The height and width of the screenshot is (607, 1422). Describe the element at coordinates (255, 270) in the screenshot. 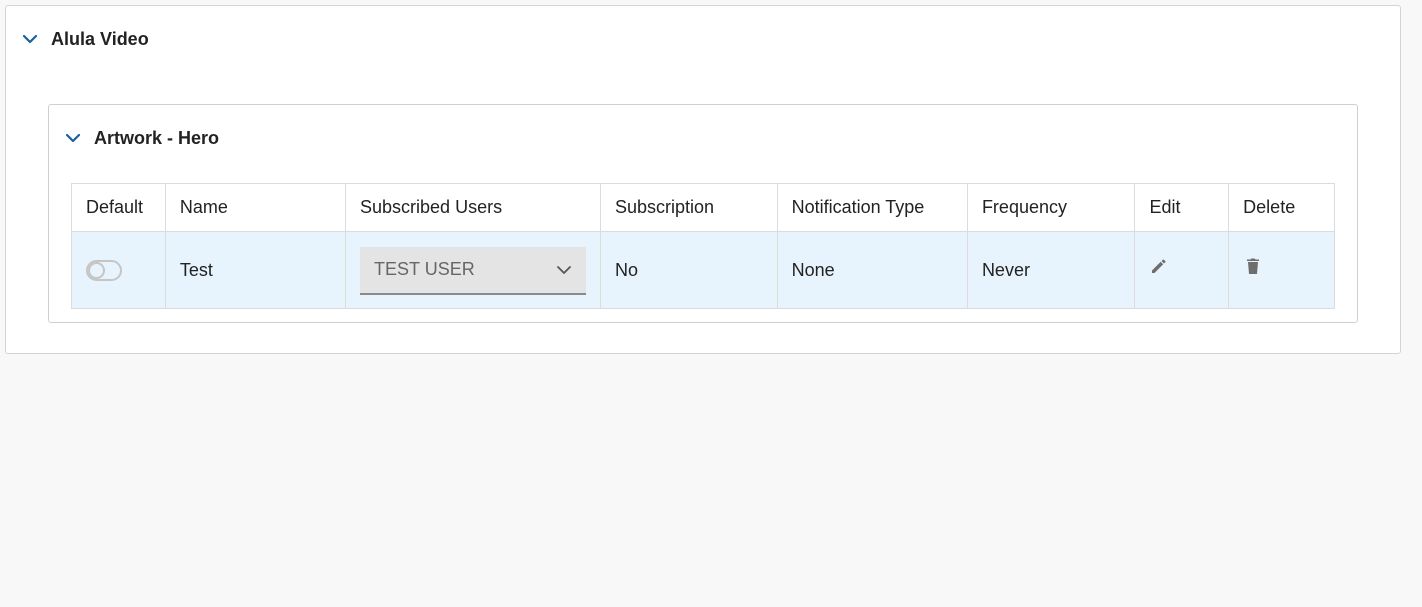

I see `cell-name: Test` at that location.